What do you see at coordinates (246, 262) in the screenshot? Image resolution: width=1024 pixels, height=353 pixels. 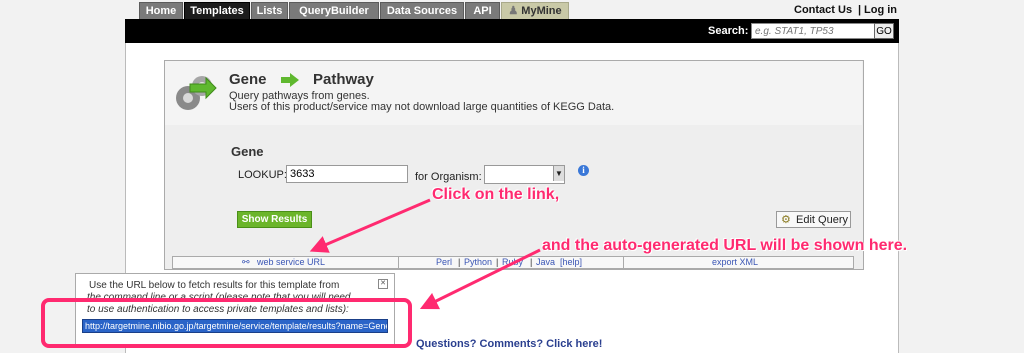 I see `link-chain-icon: ⚯` at bounding box center [246, 262].